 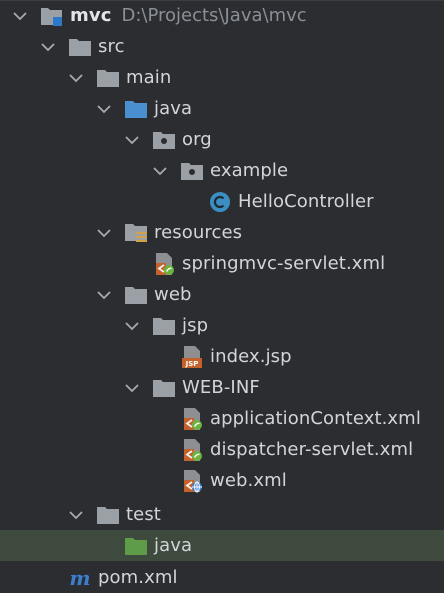 What do you see at coordinates (248, 480) in the screenshot?
I see `tree-label-web-xml: web.xml` at bounding box center [248, 480].